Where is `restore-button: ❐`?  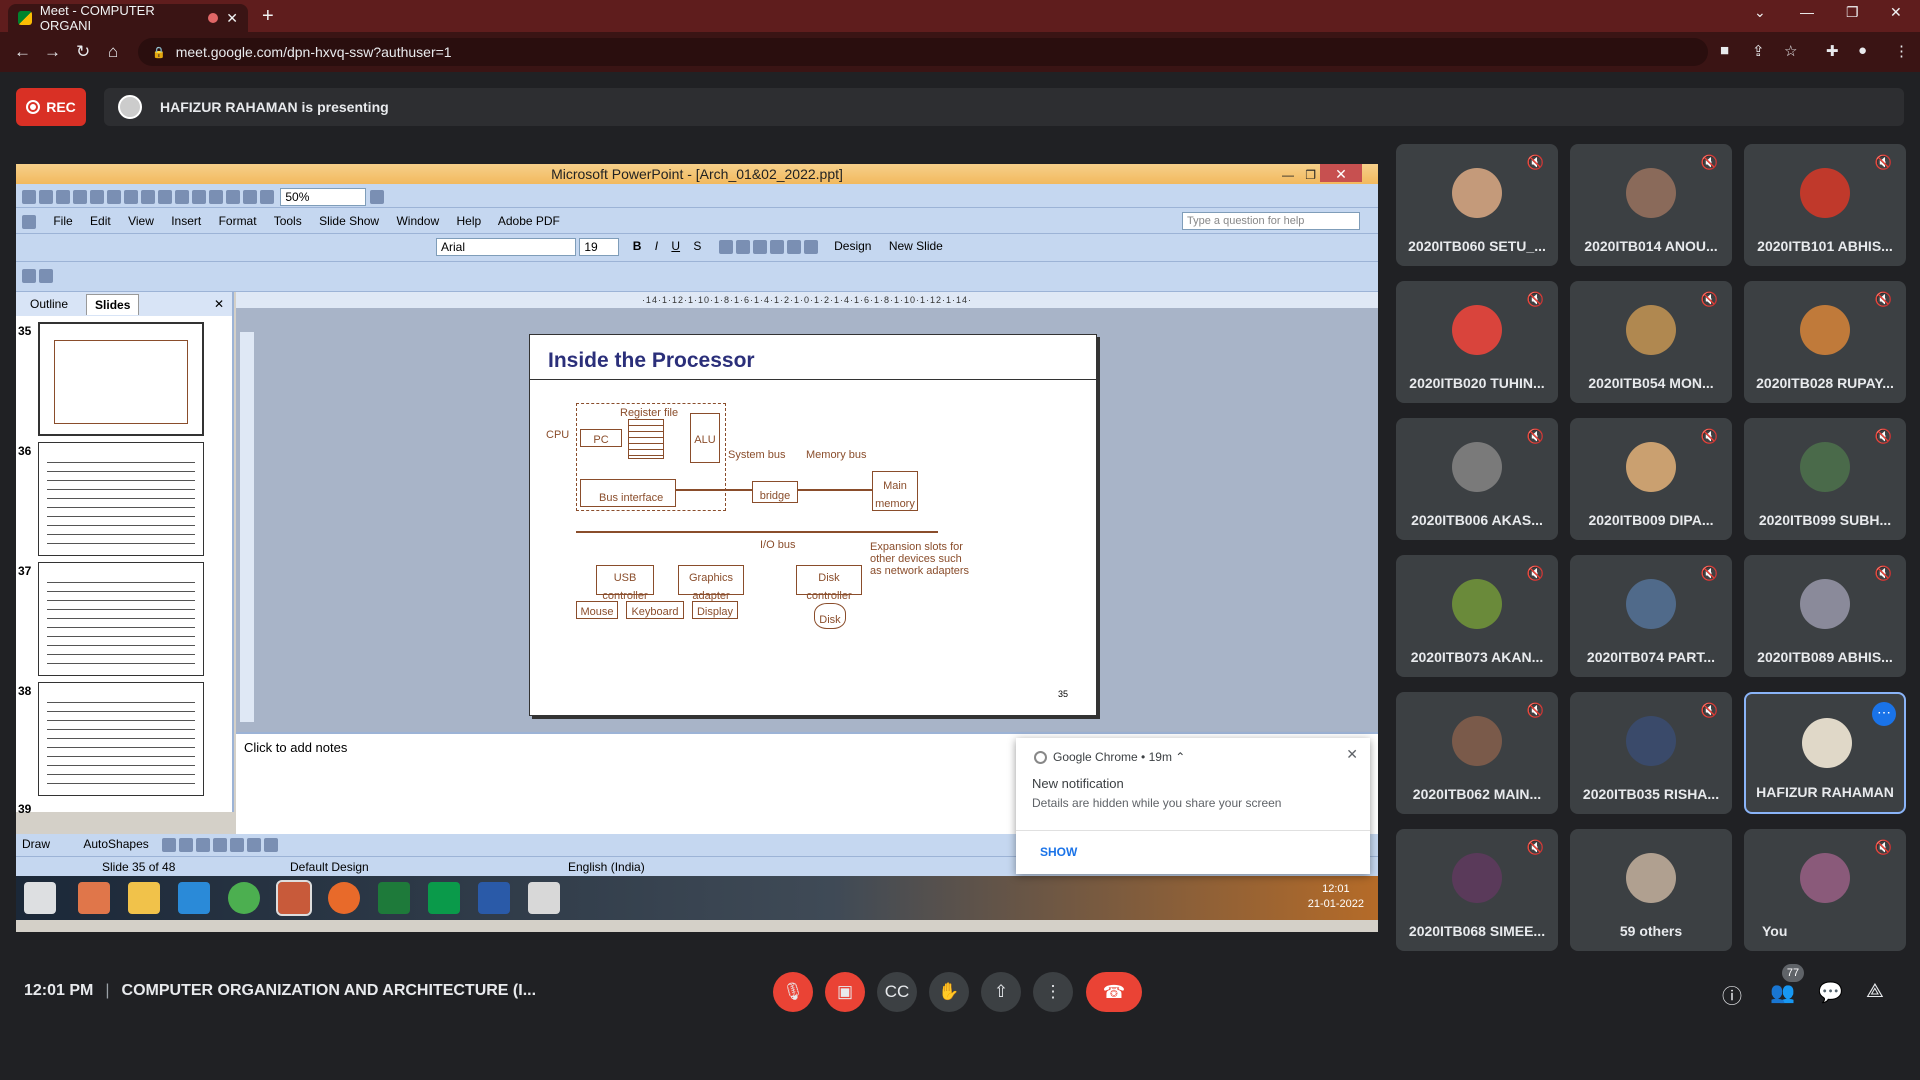 restore-button: ❐ is located at coordinates (1852, 12).